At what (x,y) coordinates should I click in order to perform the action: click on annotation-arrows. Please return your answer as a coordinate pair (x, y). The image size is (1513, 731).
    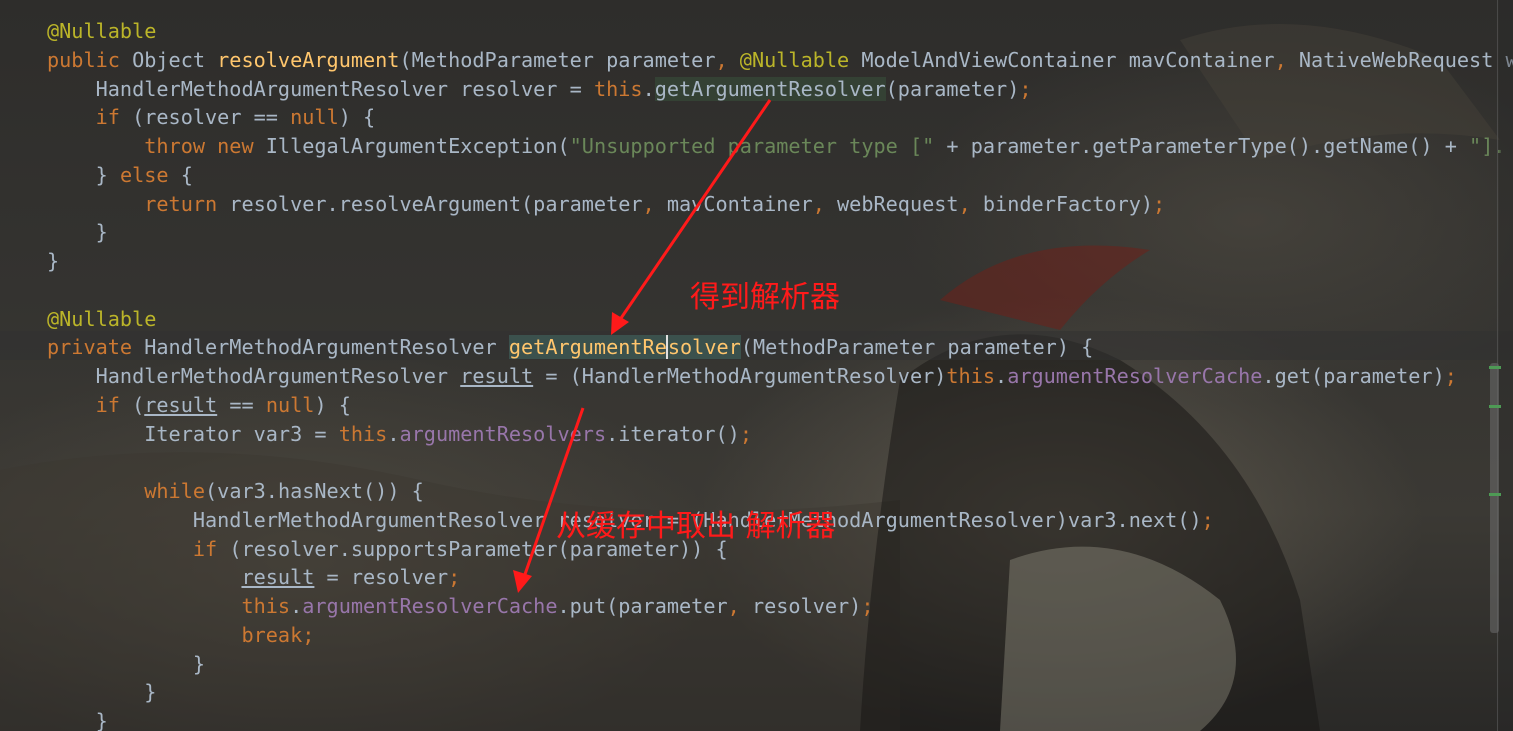
    Looking at the image, I should click on (642, 346).